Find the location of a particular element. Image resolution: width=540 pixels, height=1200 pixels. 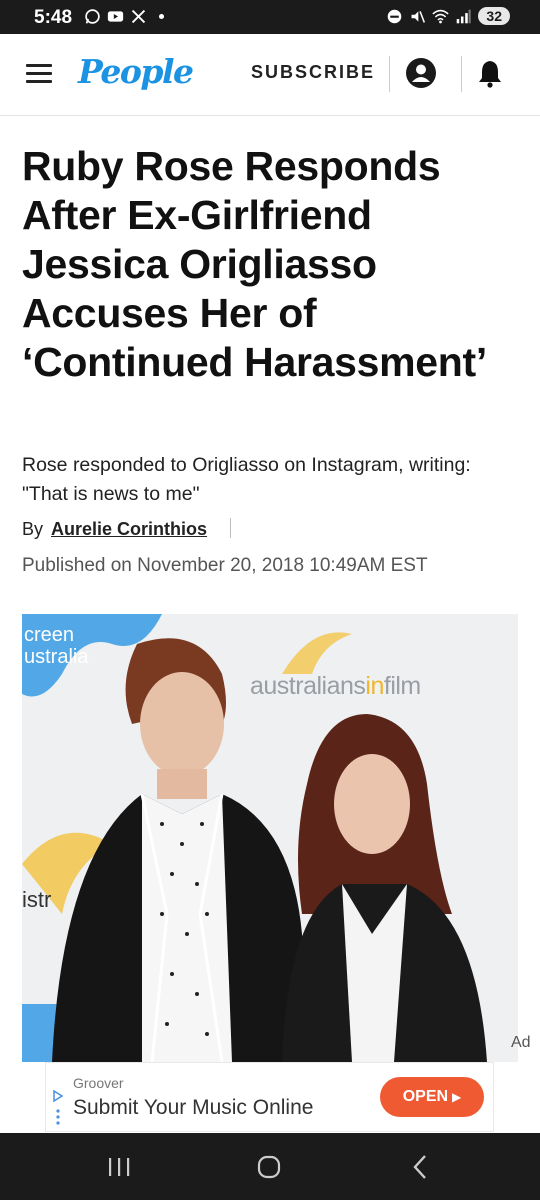

subscribe-button: SUBSCRIBE is located at coordinates (313, 72).